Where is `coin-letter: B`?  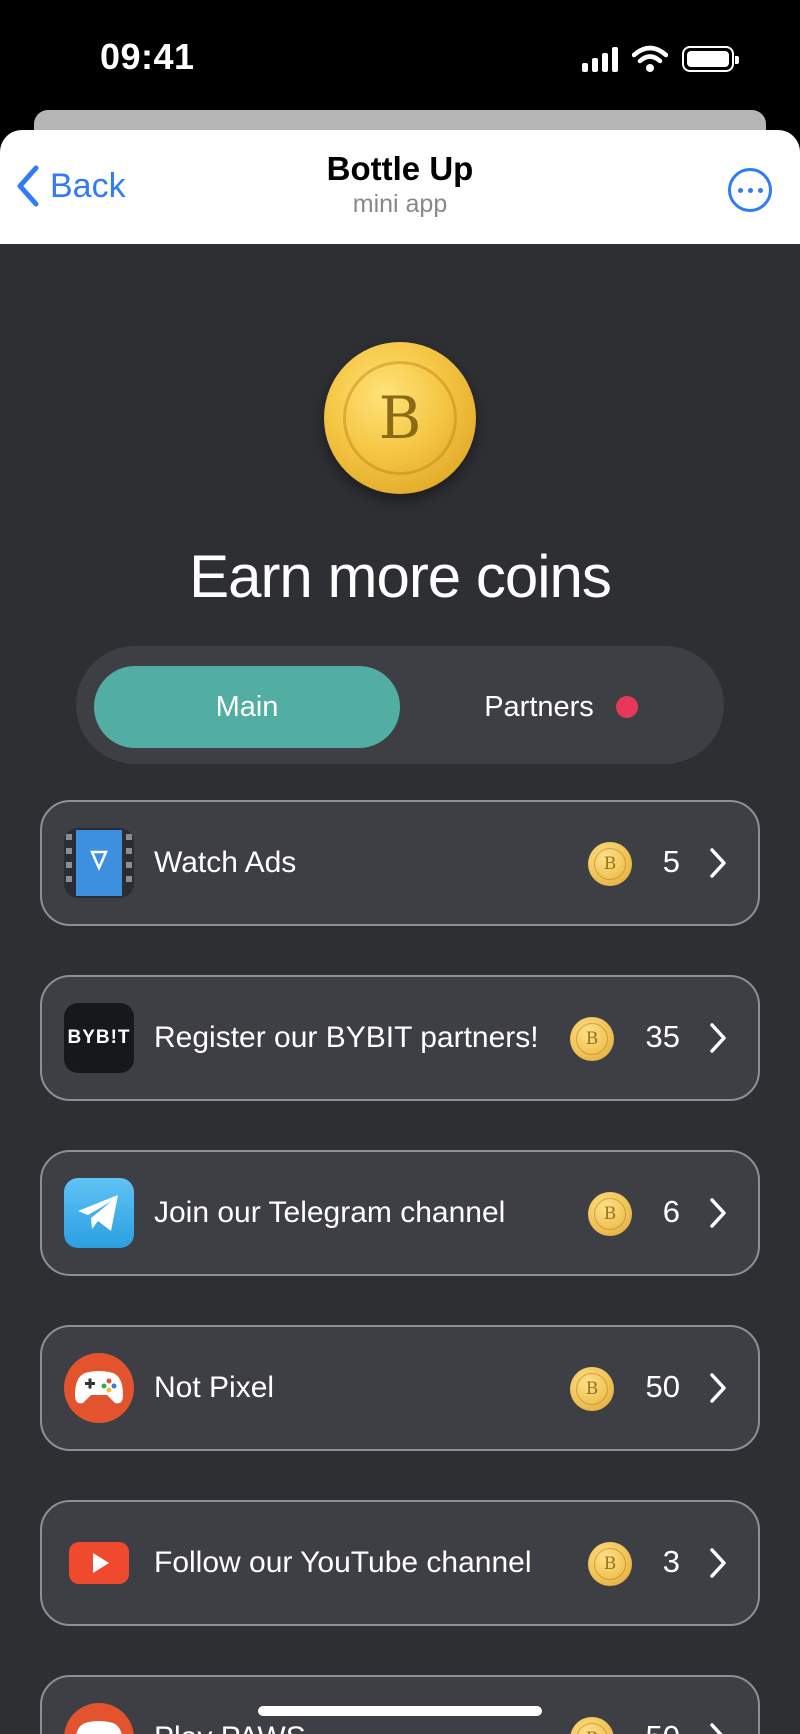
coin-letter: B is located at coordinates (400, 418).